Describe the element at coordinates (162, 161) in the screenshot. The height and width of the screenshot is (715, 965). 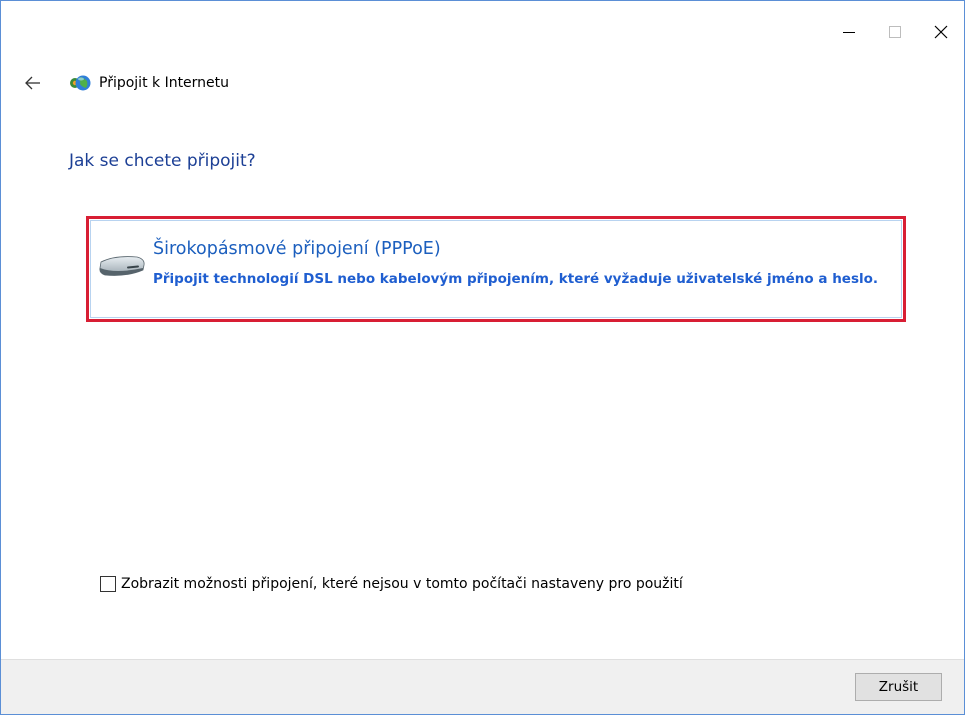
I see `page-heading: Jak se chcete připojit?` at that location.